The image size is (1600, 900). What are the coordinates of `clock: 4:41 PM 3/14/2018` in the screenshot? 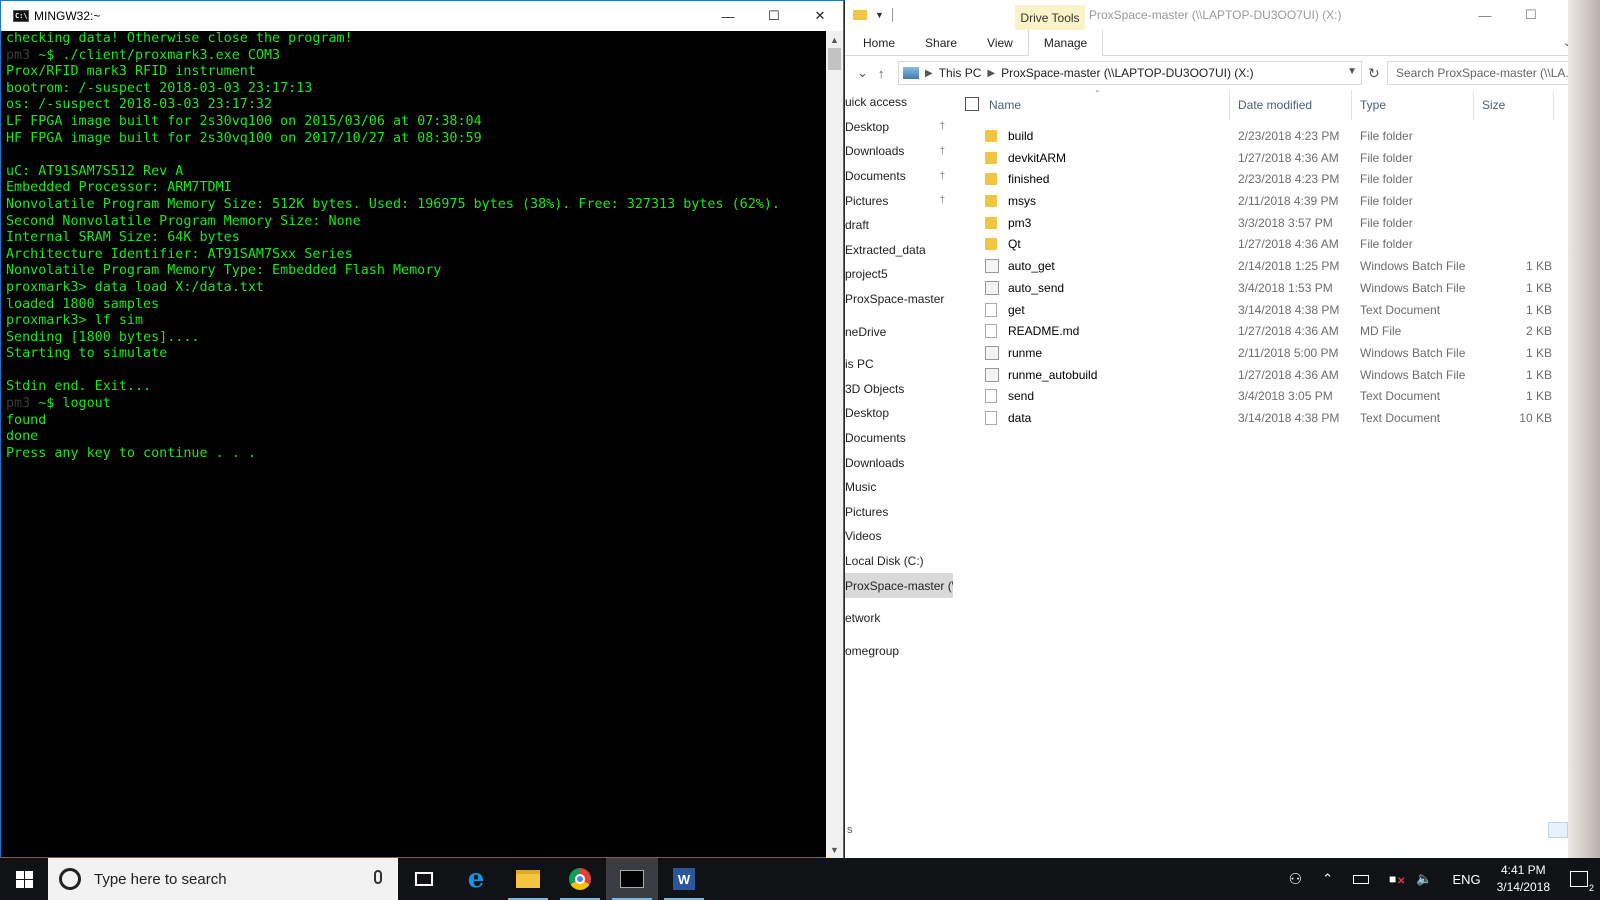 It's located at (1523, 879).